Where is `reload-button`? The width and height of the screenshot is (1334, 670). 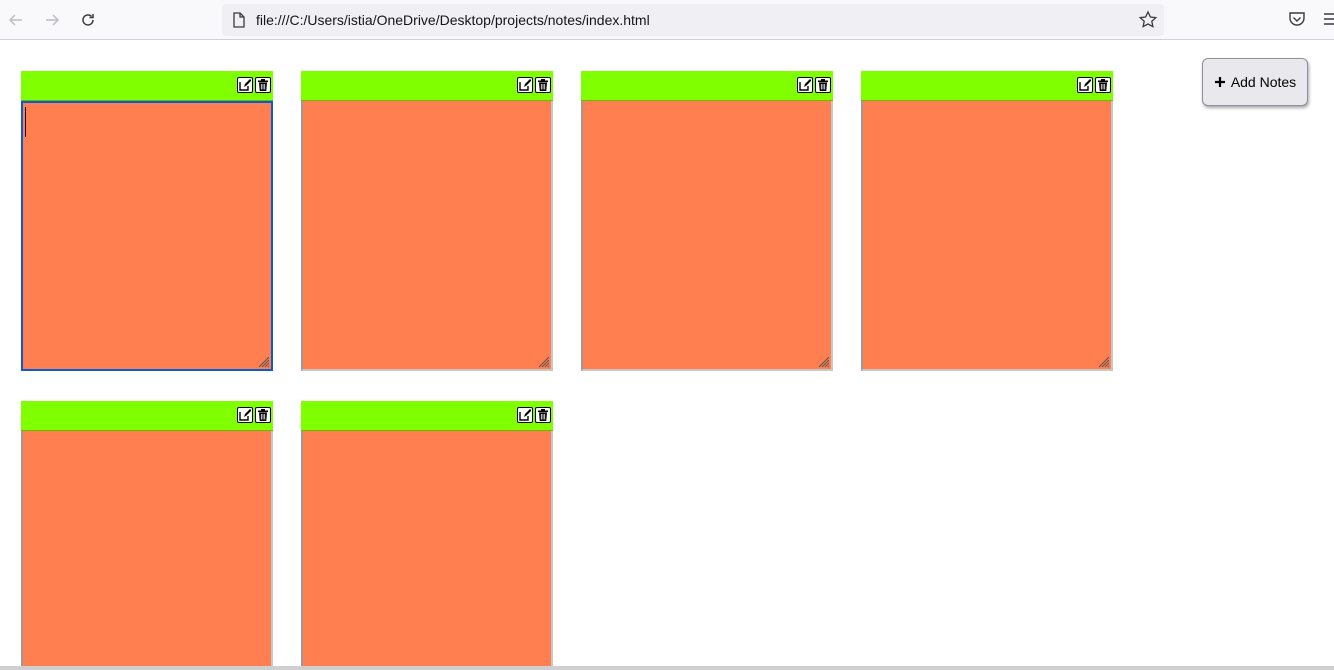 reload-button is located at coordinates (88, 20).